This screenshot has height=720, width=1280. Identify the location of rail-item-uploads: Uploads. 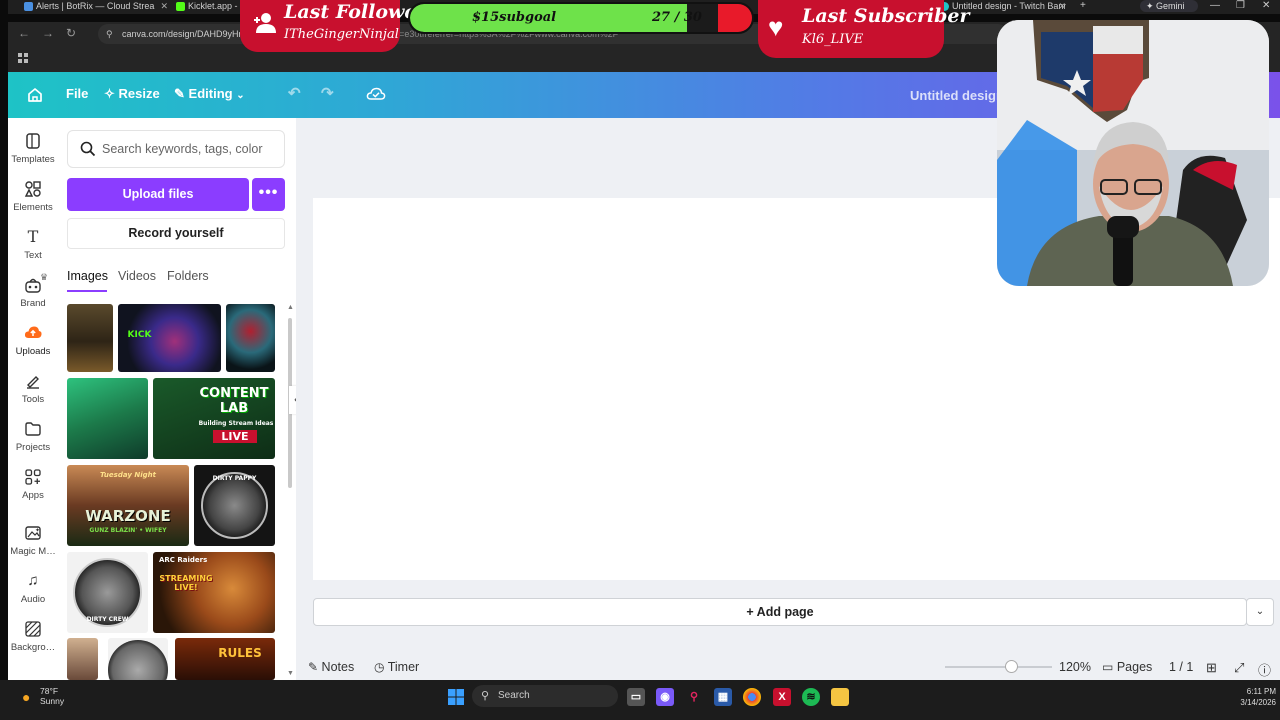
(33, 347).